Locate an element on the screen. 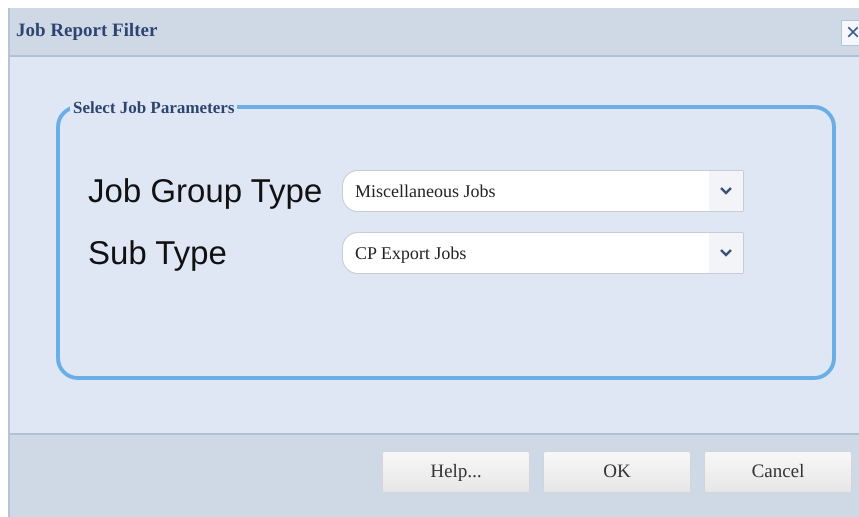  dropdown: CP Export Jobs is located at coordinates (543, 253).